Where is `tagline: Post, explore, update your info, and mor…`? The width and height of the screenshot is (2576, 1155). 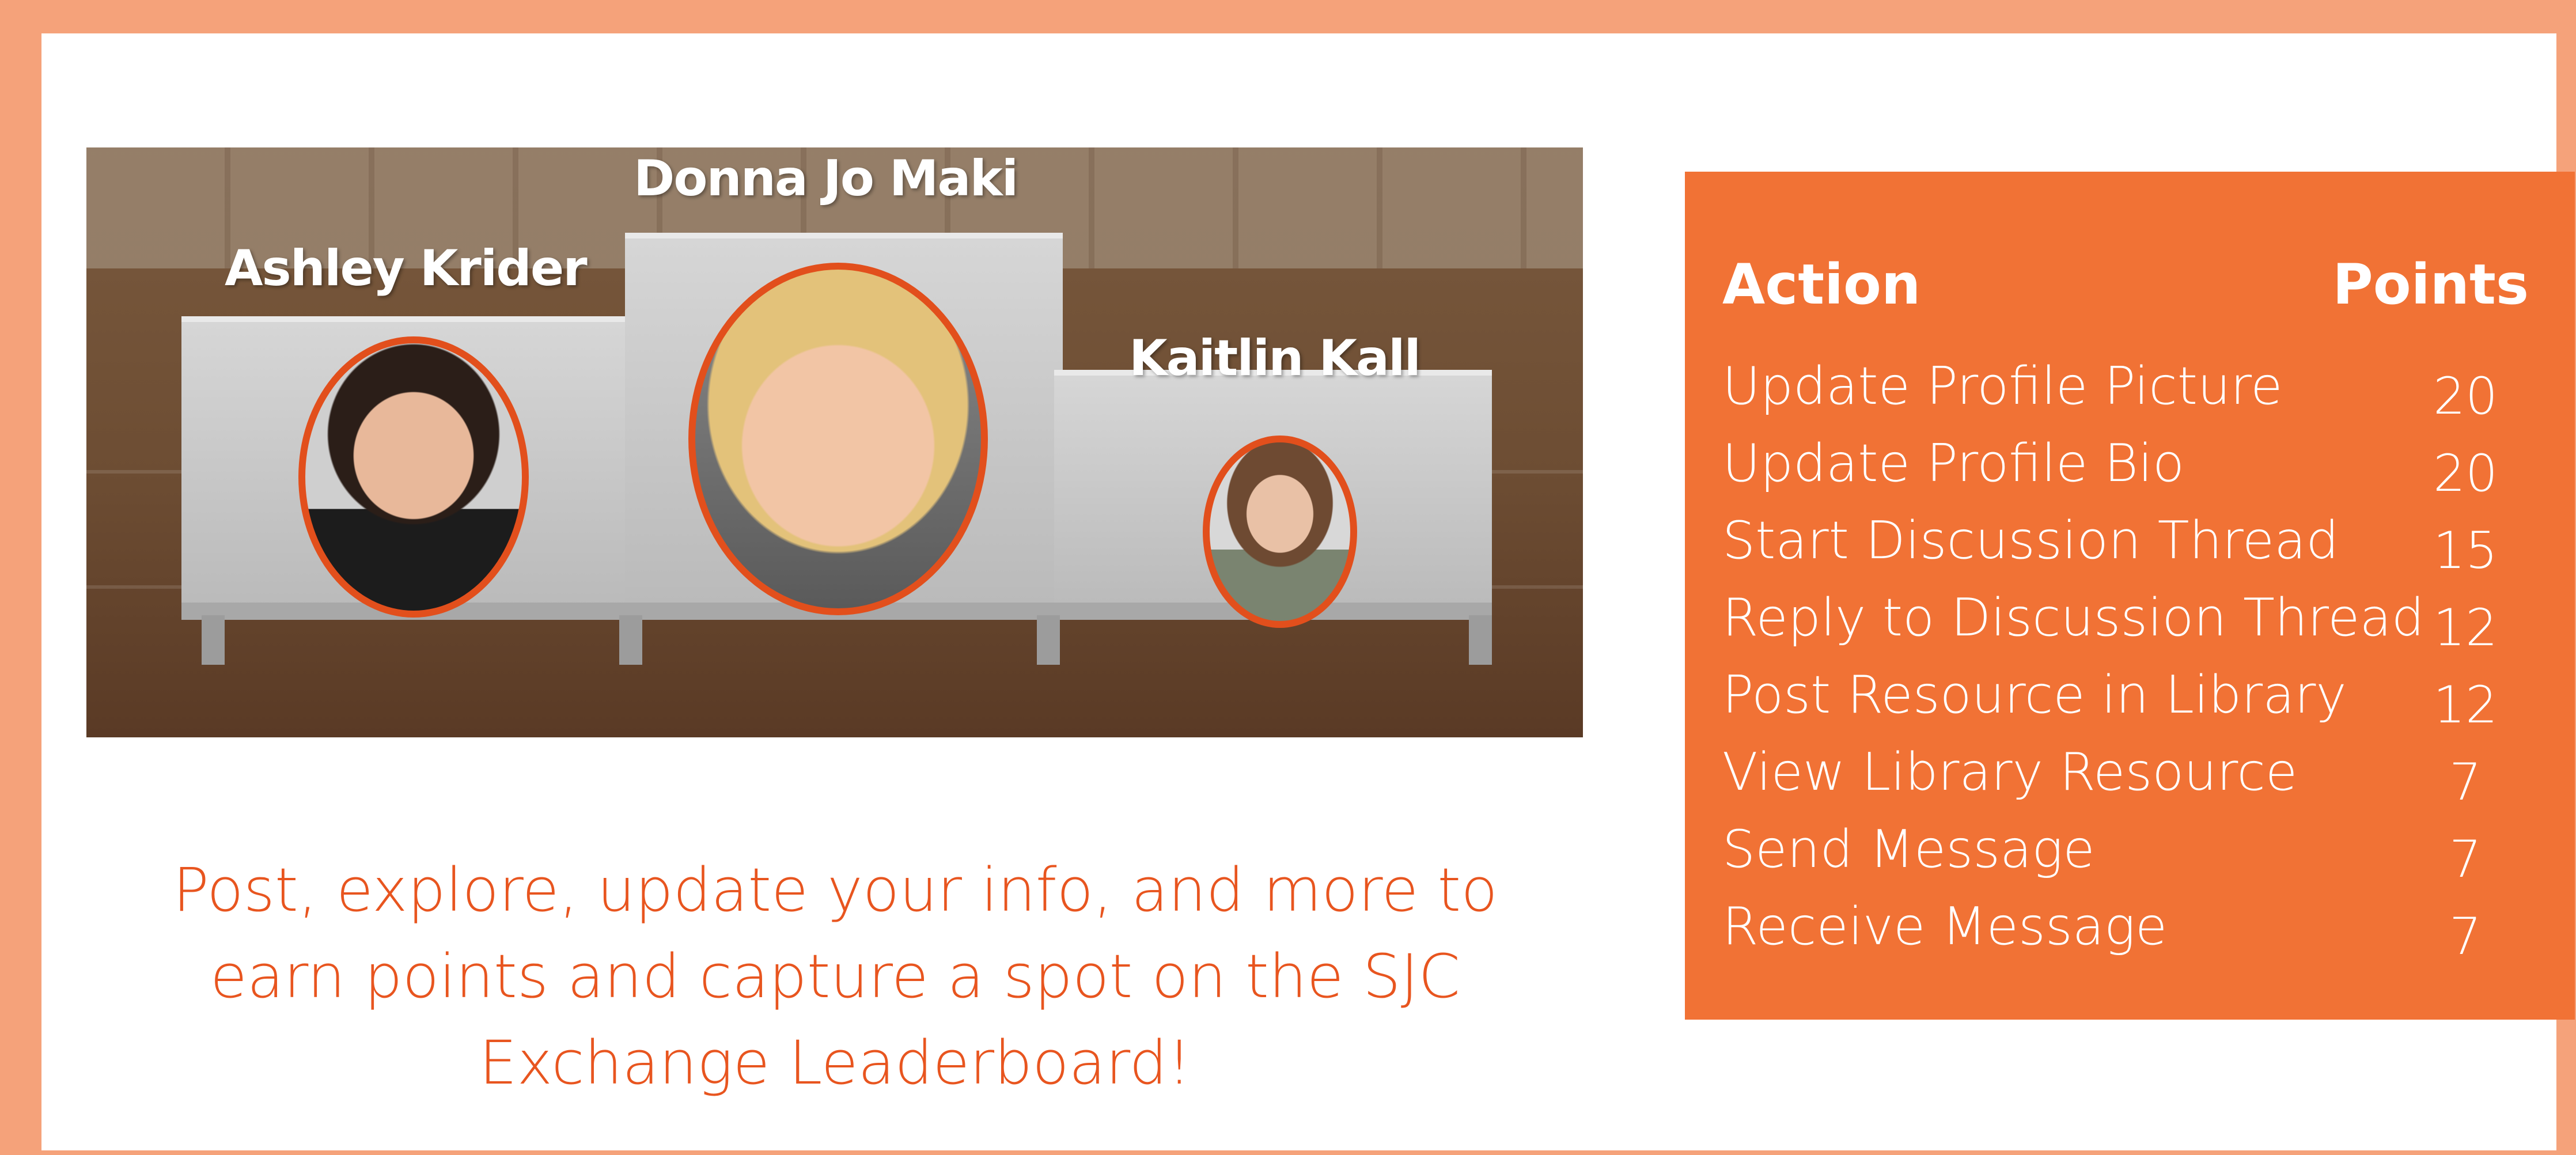
tagline: Post, explore, update your info, and mor… is located at coordinates (835, 976).